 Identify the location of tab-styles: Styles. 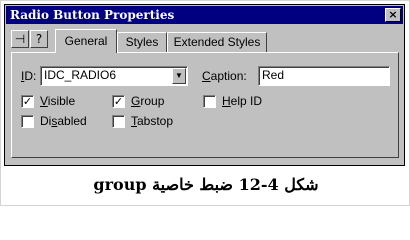
(142, 42).